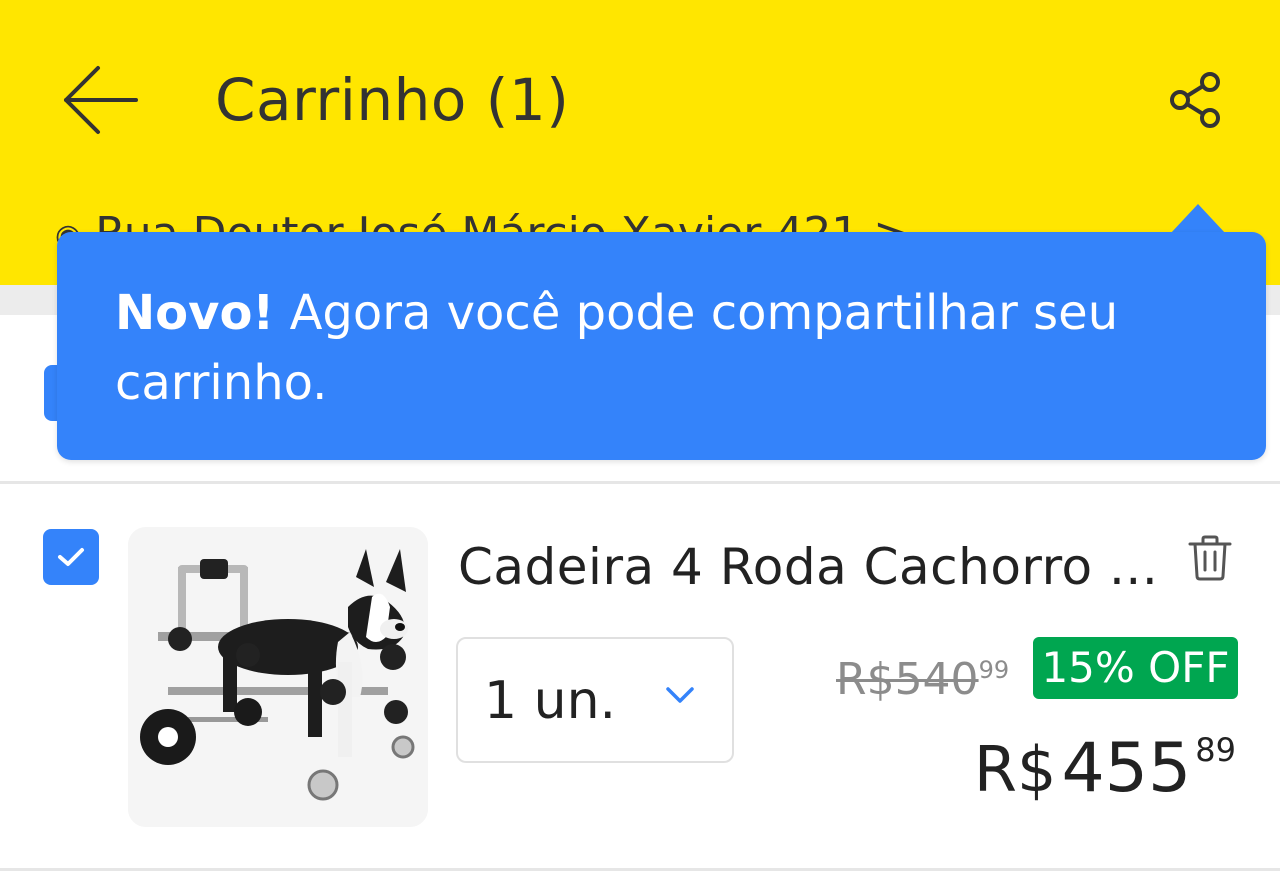  I want to click on quantity-value: 1 un., so click(550, 701).